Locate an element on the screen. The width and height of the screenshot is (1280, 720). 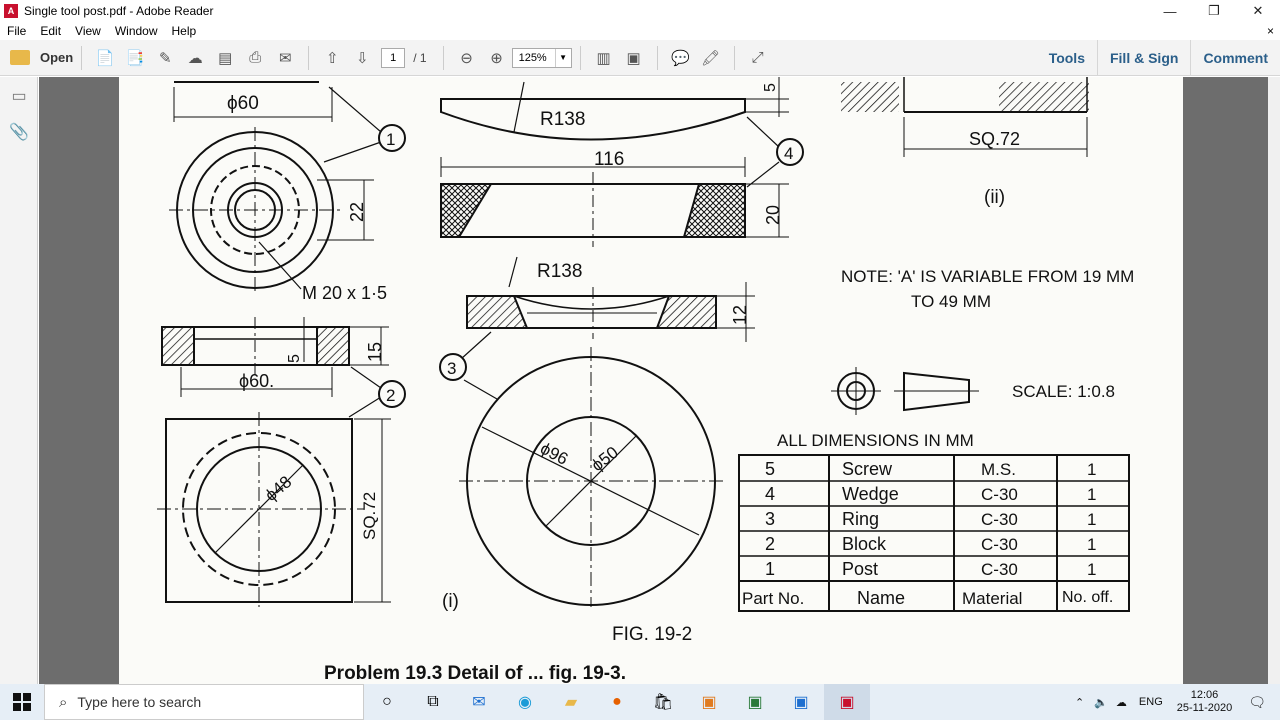
adobe-reader-icon: A is located at coordinates (11, 11).